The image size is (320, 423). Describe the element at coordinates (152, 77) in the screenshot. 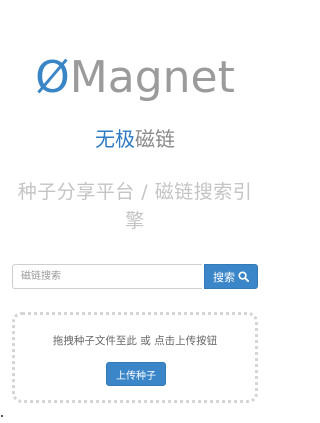

I see `logo-word: Magnet` at that location.